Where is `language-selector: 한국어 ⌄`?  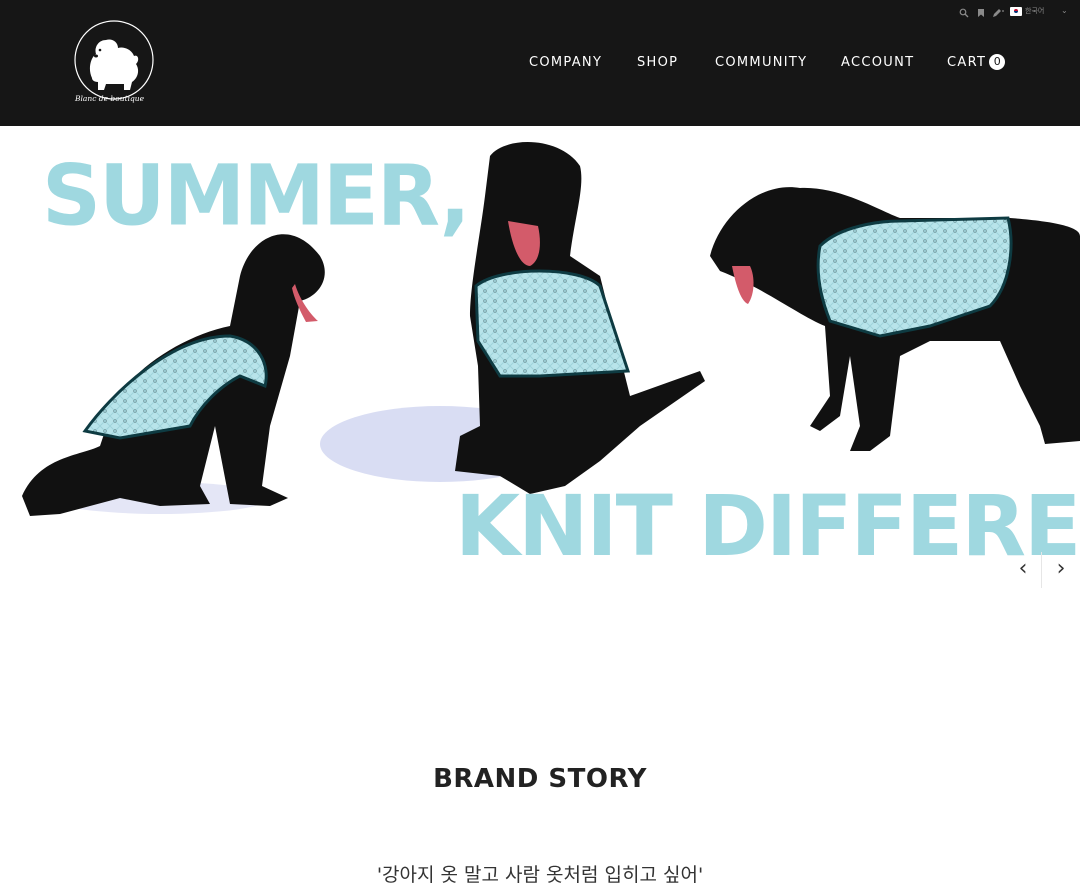
language-selector: 한국어 ⌄ is located at coordinates (1041, 12).